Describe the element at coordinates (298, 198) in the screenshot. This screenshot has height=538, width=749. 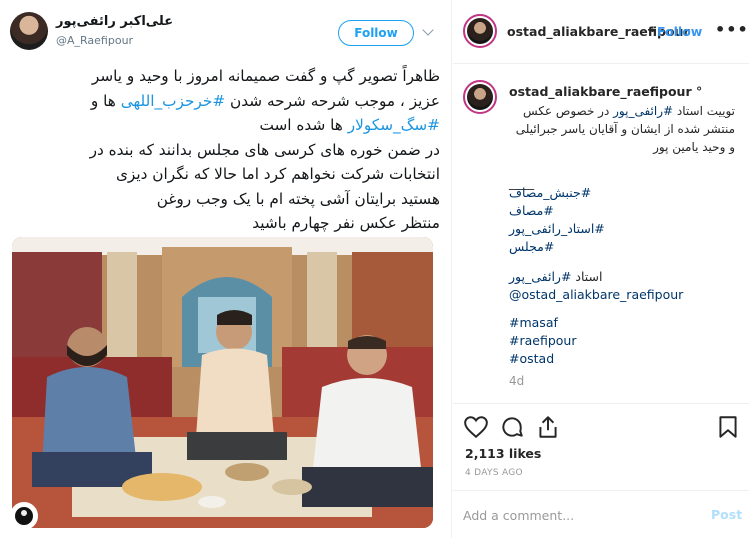
I see `tweet-line: هستید برایتان آشی پخته ام با یک وجب روغن` at that location.